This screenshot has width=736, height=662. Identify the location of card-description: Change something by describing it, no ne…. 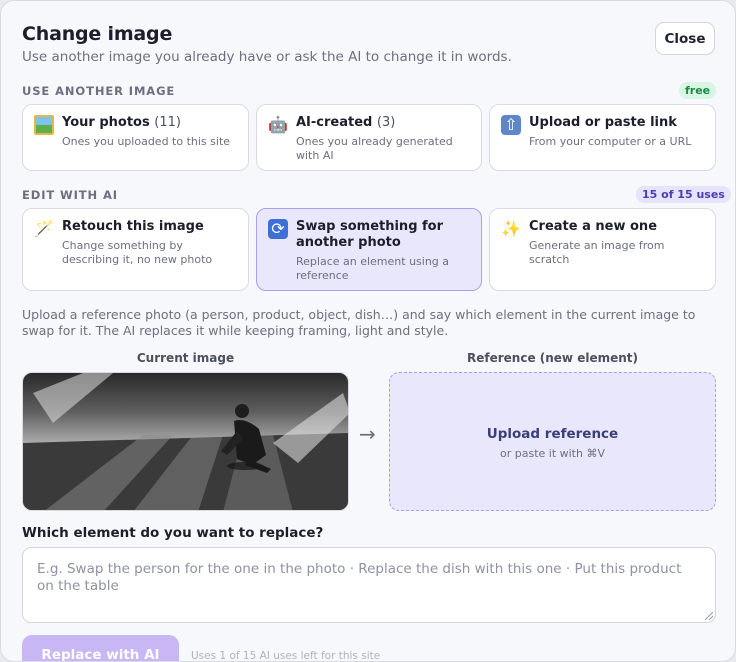
(137, 252).